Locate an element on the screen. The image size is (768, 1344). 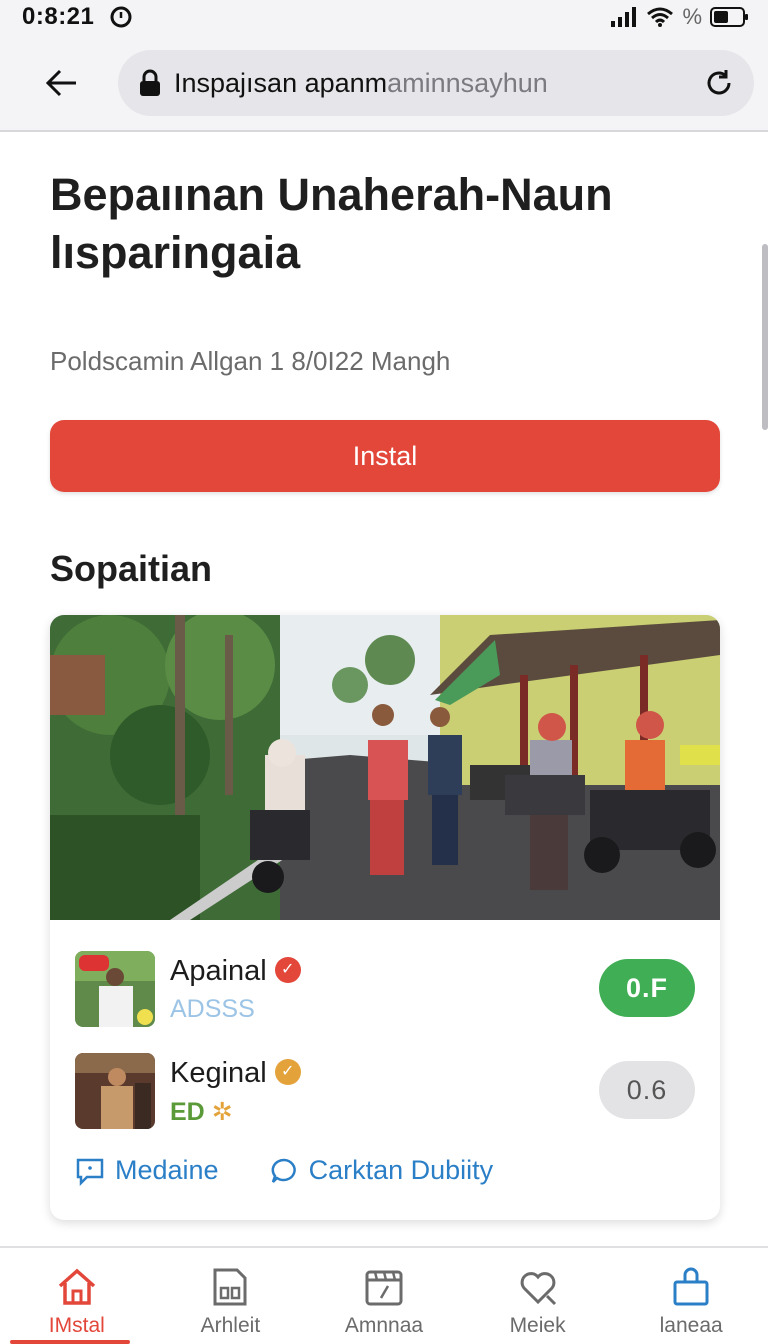
item-name-text: Apainal is located at coordinates (218, 971).